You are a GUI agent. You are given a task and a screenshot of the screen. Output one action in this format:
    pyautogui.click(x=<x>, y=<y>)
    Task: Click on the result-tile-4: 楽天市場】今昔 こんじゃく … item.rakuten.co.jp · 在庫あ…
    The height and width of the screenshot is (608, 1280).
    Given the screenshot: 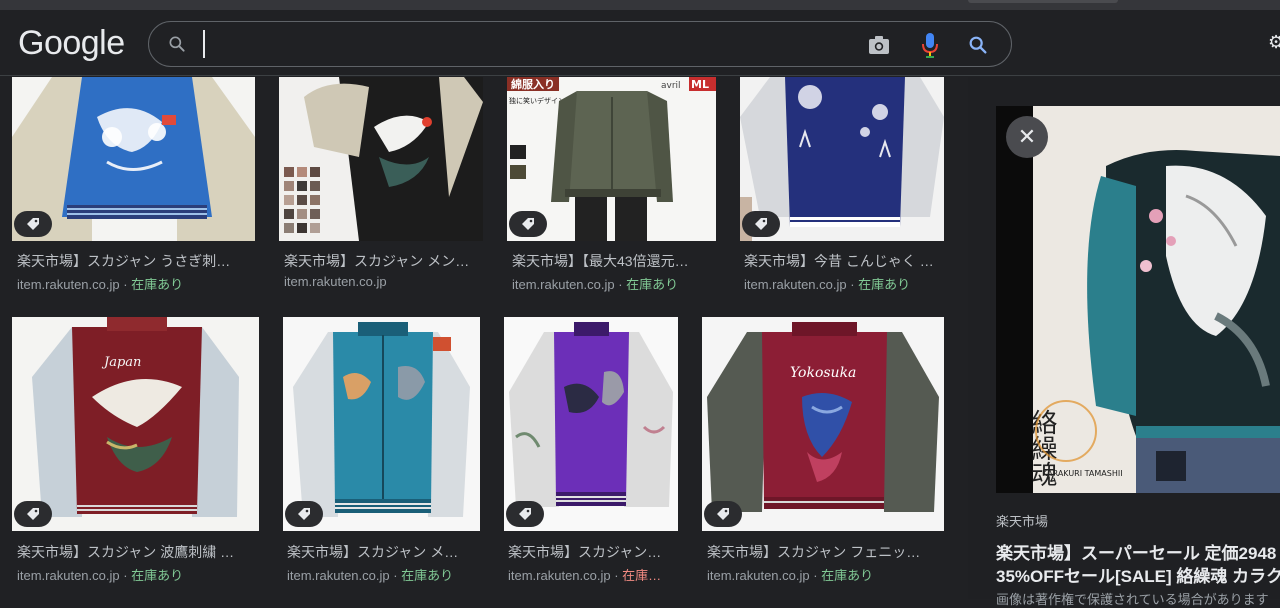 What is the action you would take?
    pyautogui.click(x=842, y=187)
    